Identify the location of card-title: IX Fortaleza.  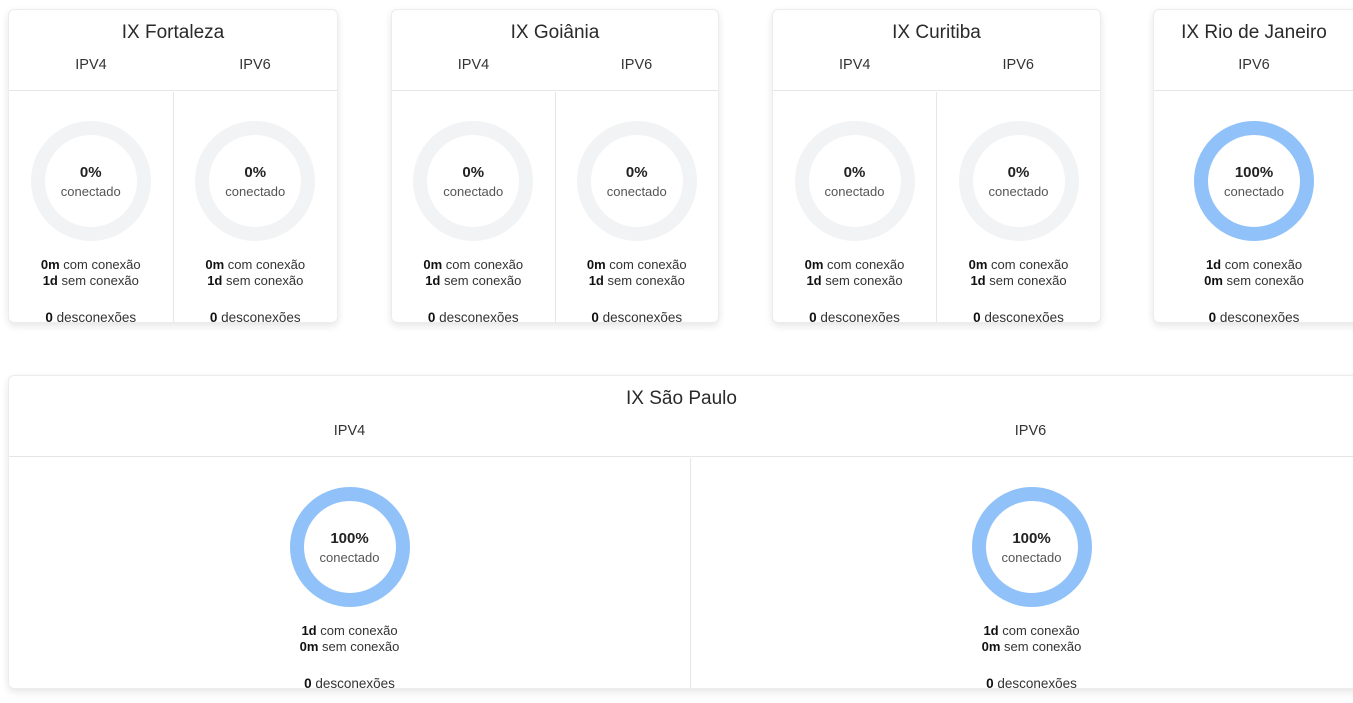
(173, 32).